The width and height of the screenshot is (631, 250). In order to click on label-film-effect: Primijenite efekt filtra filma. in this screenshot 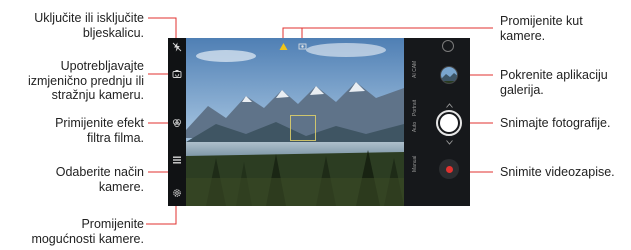, I will do `click(99, 130)`.